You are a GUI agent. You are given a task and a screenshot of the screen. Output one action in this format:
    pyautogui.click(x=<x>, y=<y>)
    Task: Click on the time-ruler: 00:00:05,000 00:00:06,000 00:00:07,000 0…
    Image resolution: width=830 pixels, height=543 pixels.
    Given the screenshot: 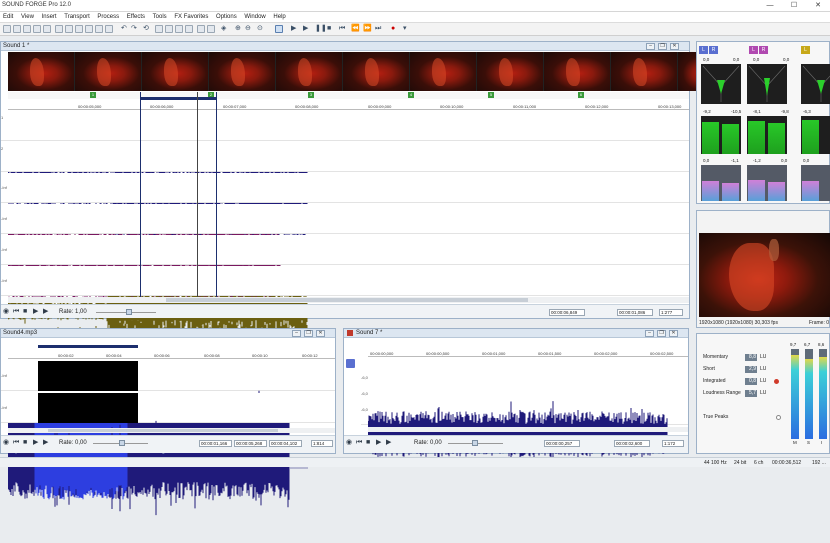 What is the action you would take?
    pyautogui.click(x=348, y=105)
    